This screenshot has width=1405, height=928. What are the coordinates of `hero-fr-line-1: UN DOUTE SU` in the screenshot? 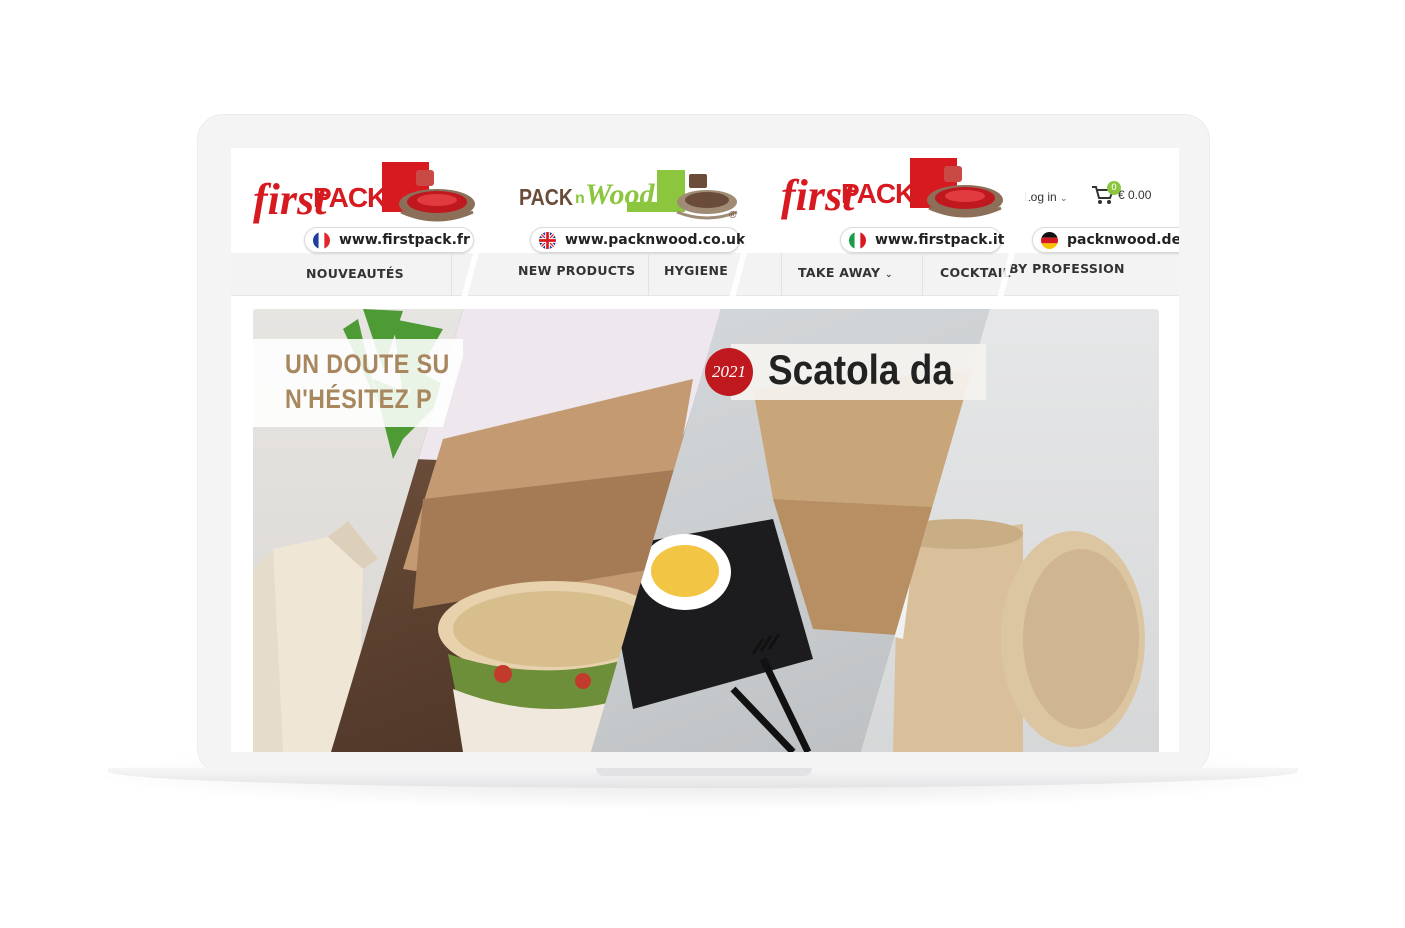 It's located at (367, 364).